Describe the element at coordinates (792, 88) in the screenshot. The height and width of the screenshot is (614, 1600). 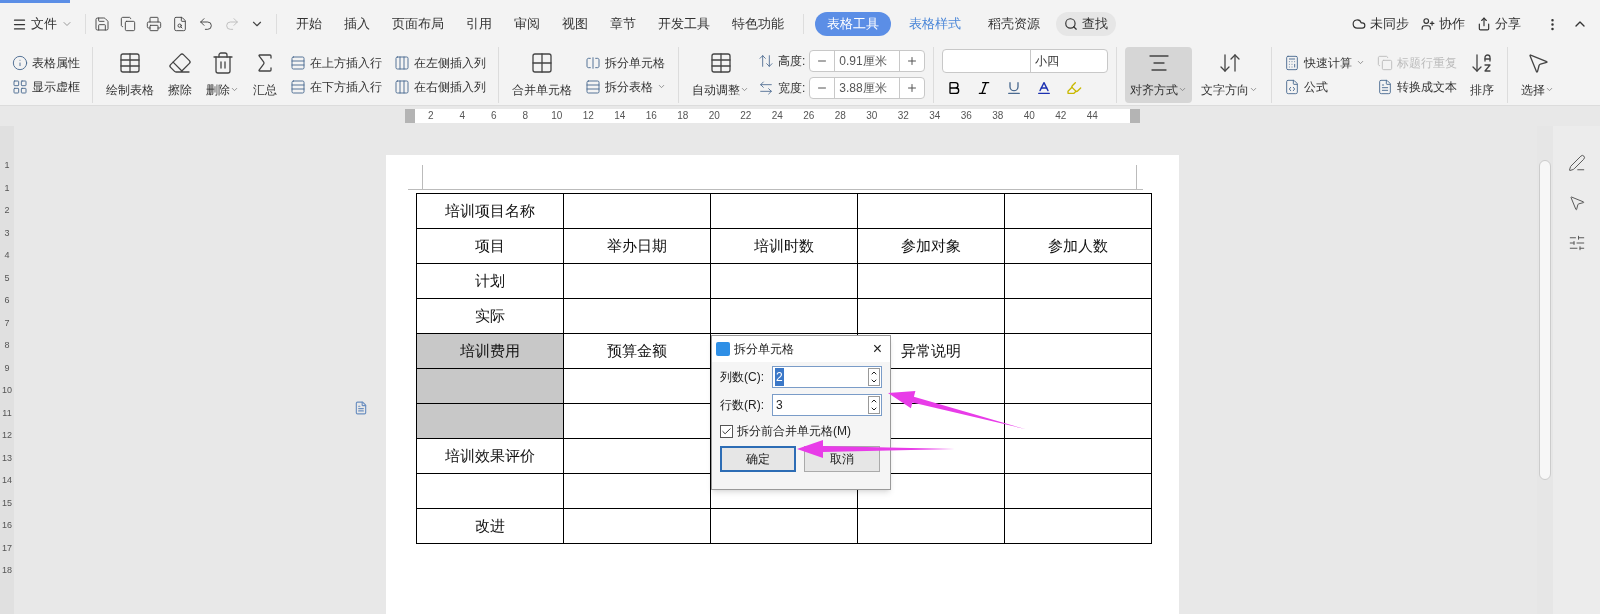
I see `field-label: 宽度:` at that location.